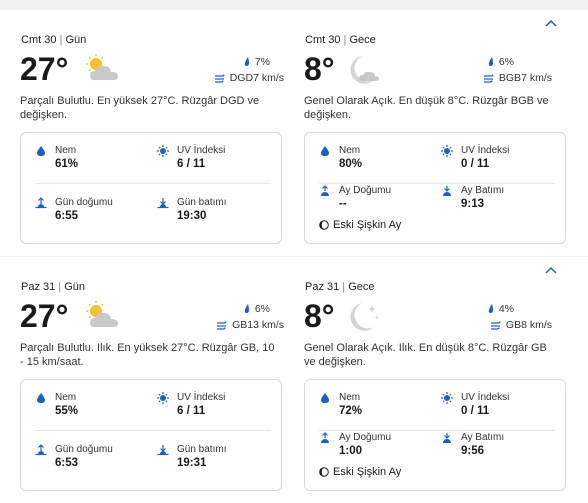  Describe the element at coordinates (249, 78) in the screenshot. I see `wind: DGD7 km/s` at that location.